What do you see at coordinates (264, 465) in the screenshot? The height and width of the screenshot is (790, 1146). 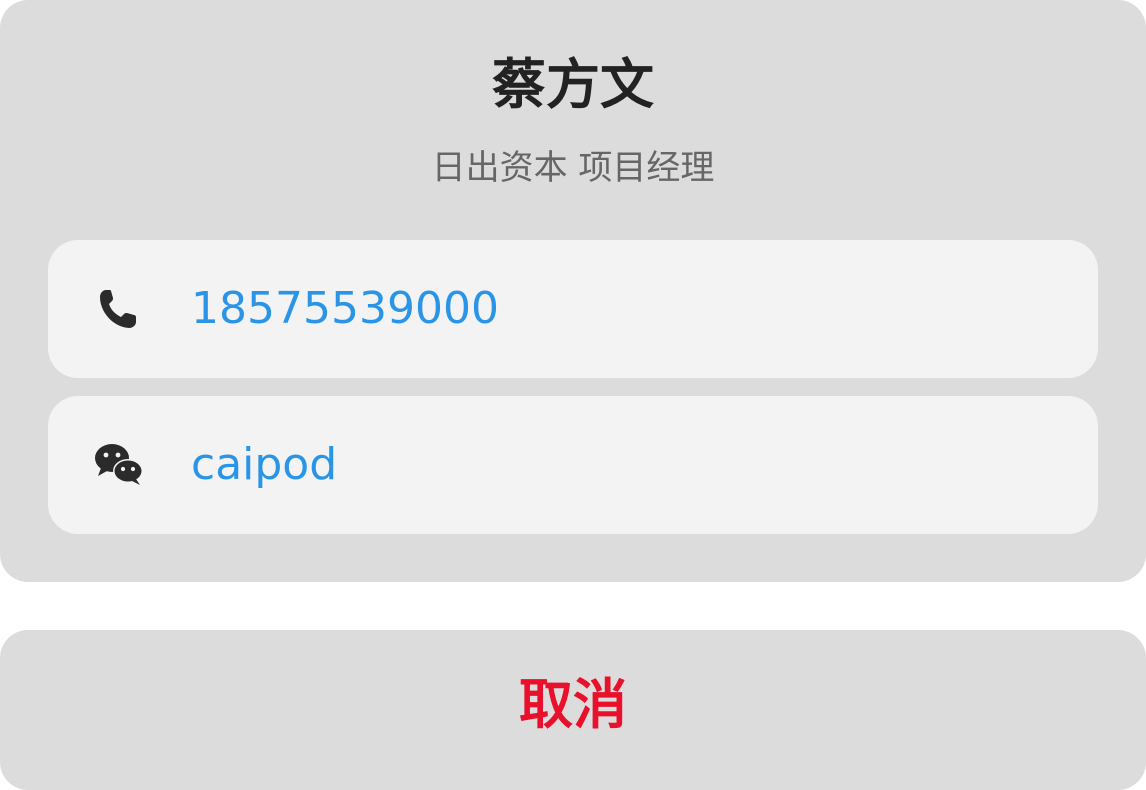 I see `wechat-id: caipod` at bounding box center [264, 465].